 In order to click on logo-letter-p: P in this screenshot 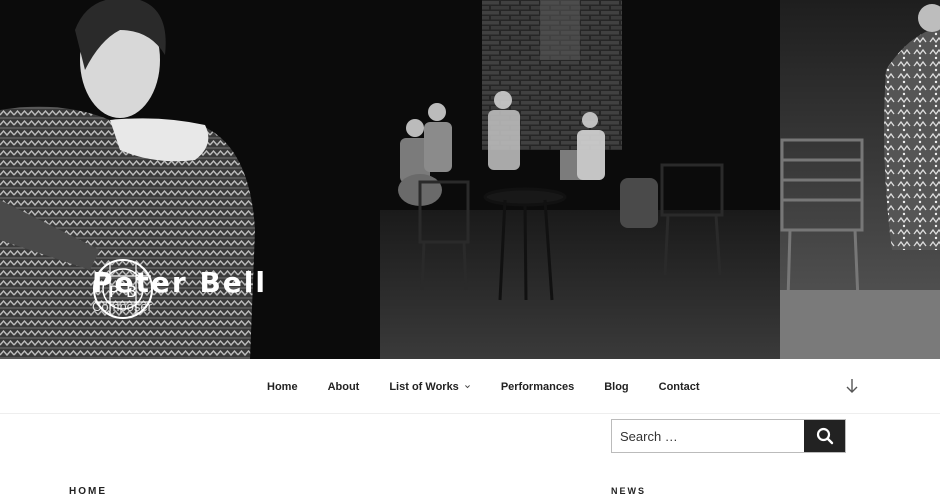, I will do `click(114, 291)`.